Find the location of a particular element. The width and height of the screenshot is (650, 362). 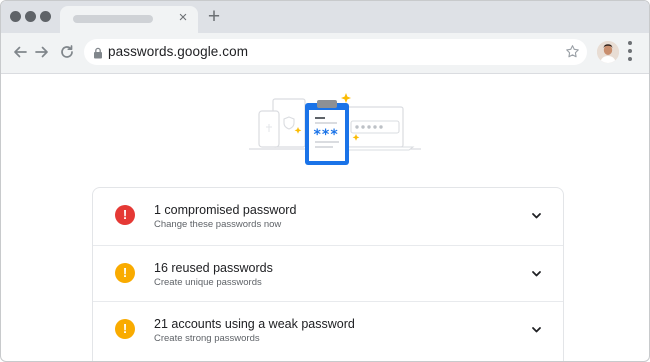

alert-icon: ! is located at coordinates (125, 215).